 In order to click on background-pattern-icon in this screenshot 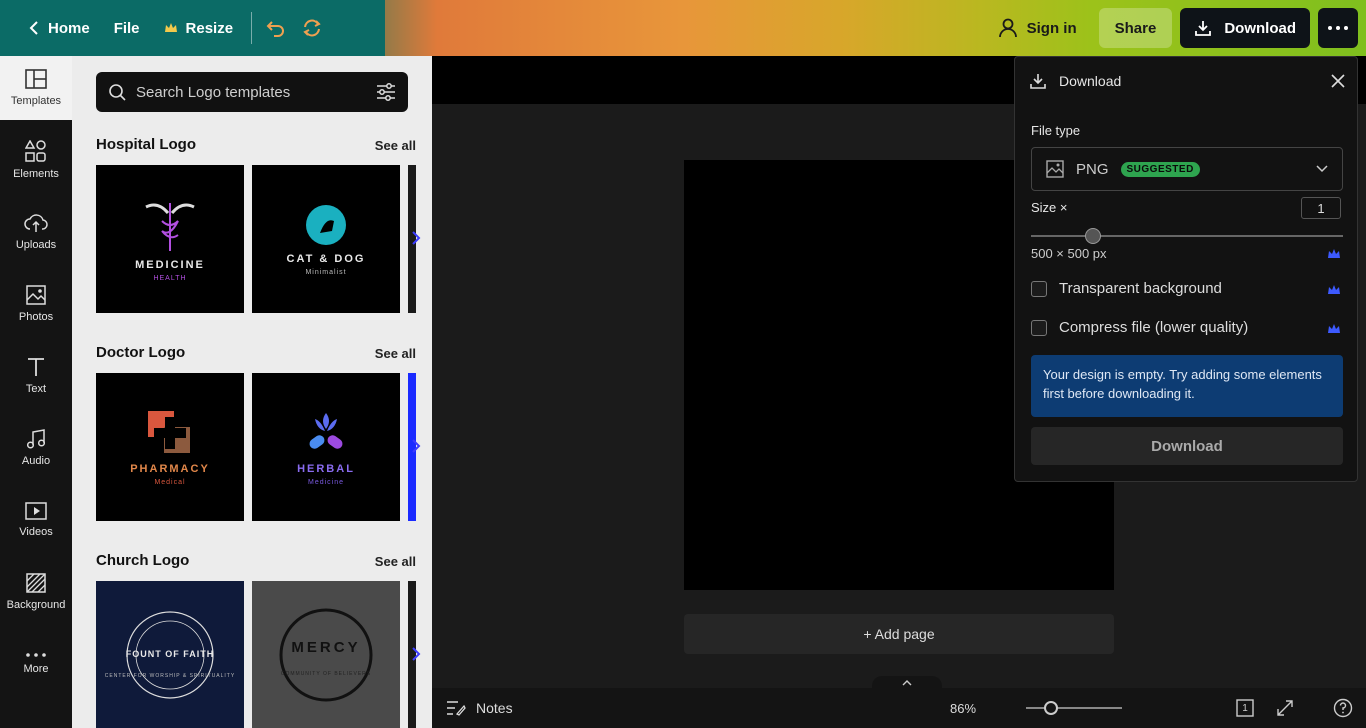, I will do `click(36, 583)`.